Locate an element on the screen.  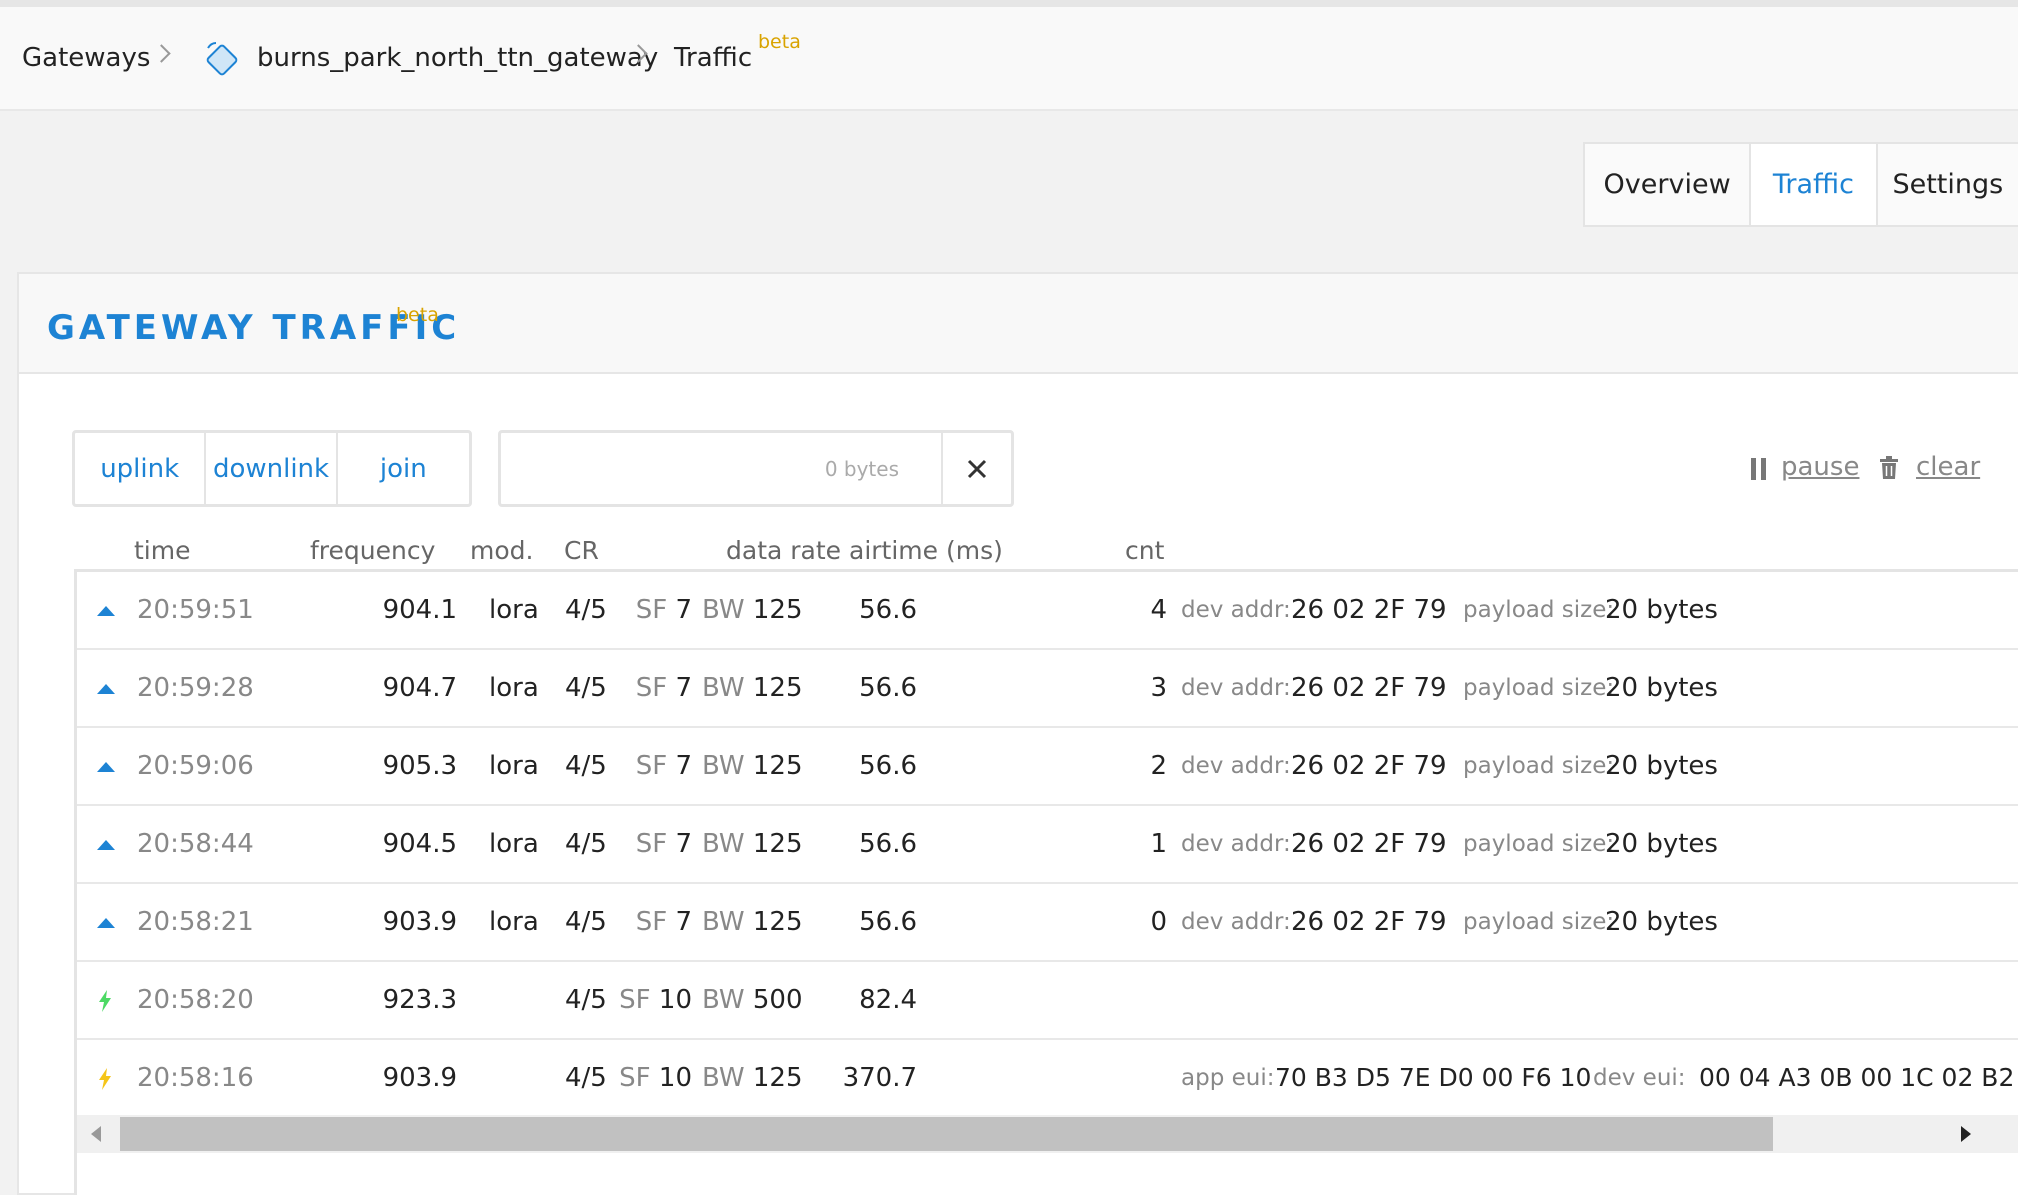
search-box: 0 bytes is located at coordinates (756, 468).